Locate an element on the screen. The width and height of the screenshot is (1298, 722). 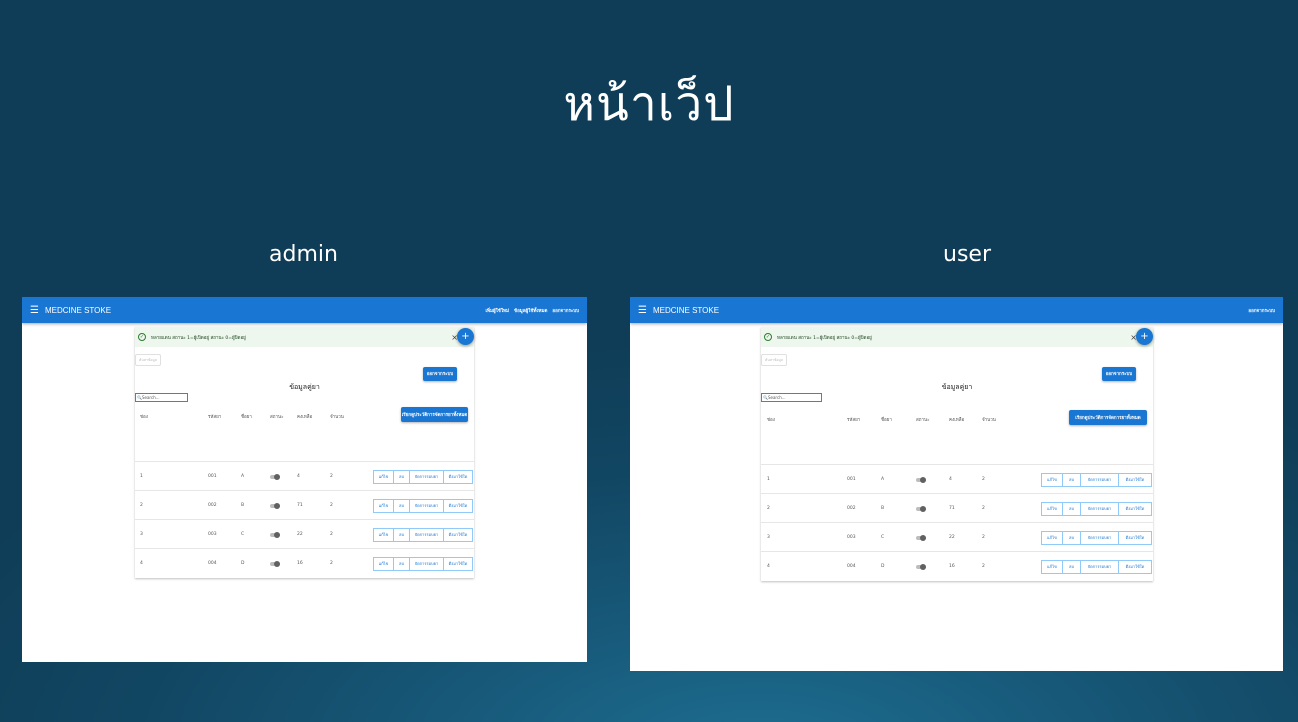
table-row: 1 001 A 4 2 แก้ไข ลบ จัดการรอบยา ดึงมาใช้ใด is located at coordinates (957, 479).